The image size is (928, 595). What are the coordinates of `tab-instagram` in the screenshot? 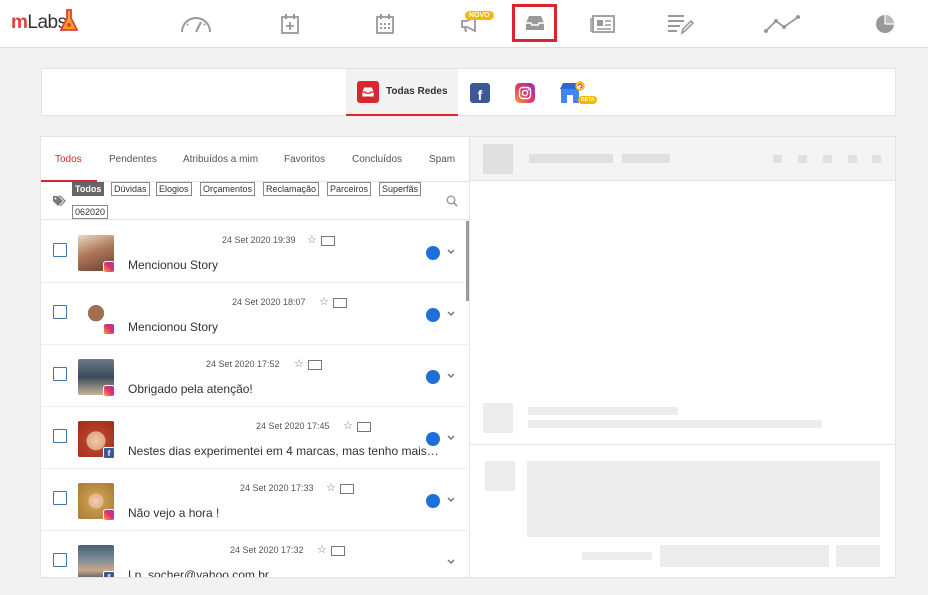 It's located at (525, 92).